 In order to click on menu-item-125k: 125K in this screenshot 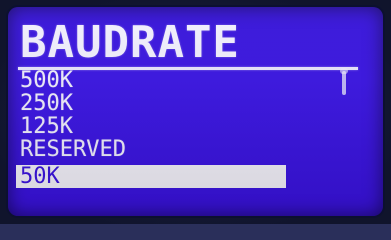, I will do `click(166, 126)`.